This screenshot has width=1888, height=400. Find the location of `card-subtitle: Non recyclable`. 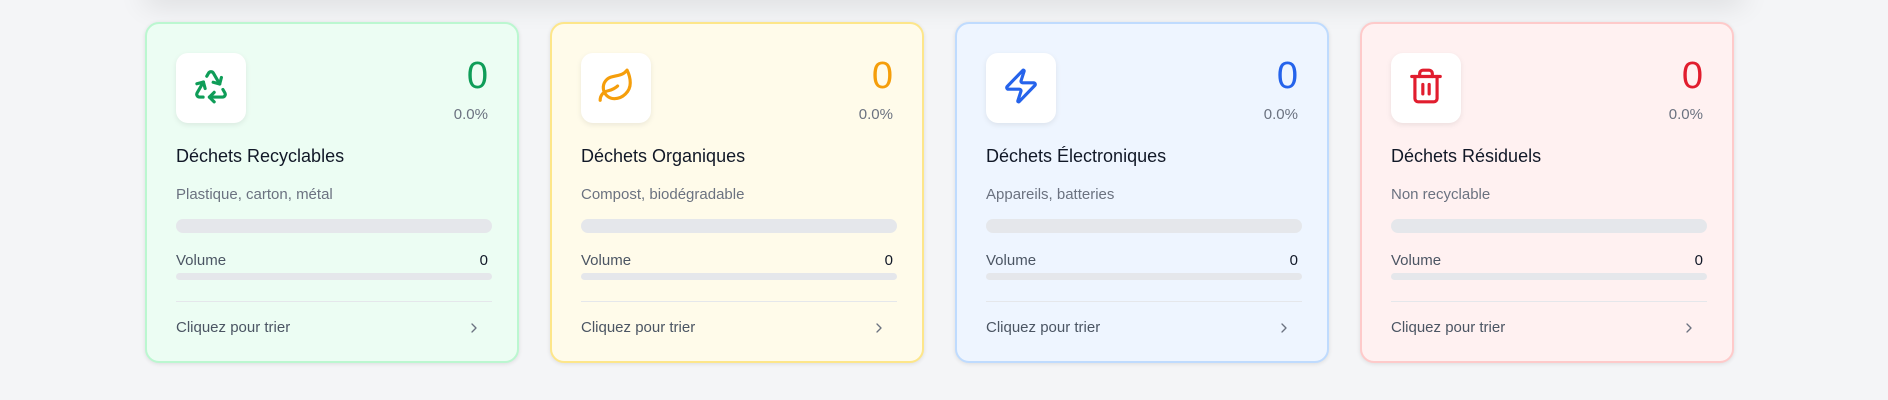

card-subtitle: Non recyclable is located at coordinates (1441, 194).